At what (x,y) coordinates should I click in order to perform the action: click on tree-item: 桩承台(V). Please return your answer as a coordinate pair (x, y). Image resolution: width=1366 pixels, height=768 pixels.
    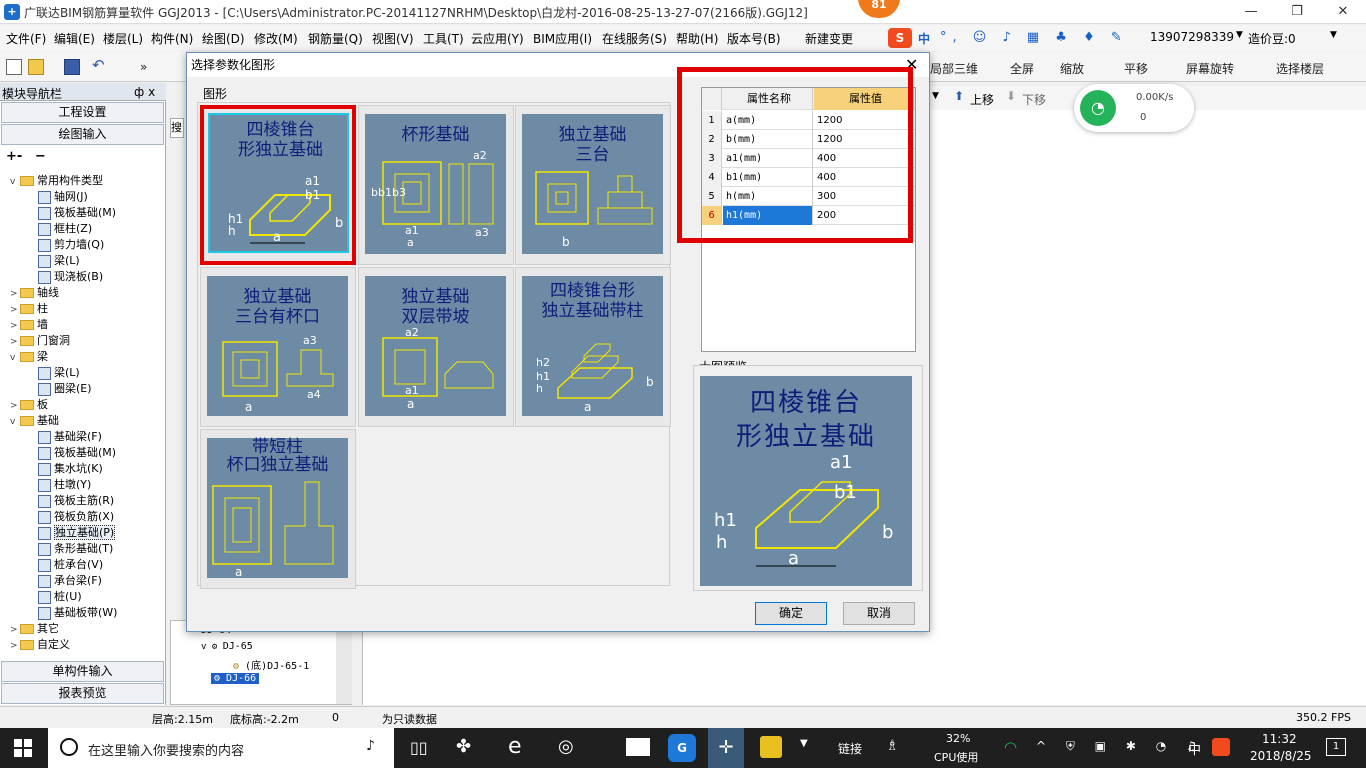
    Looking at the image, I should click on (70, 565).